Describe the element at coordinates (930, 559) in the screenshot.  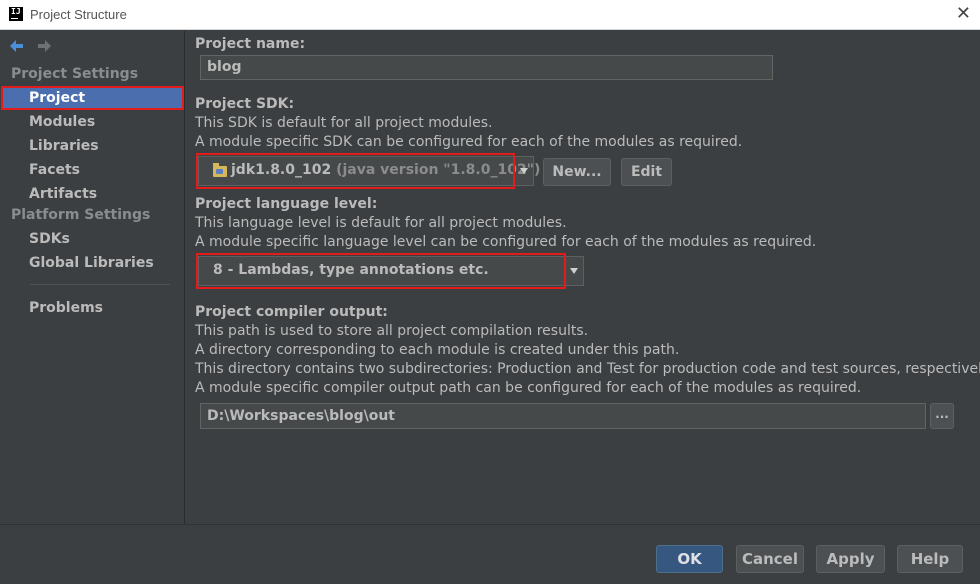
I see `help-button: Help` at that location.